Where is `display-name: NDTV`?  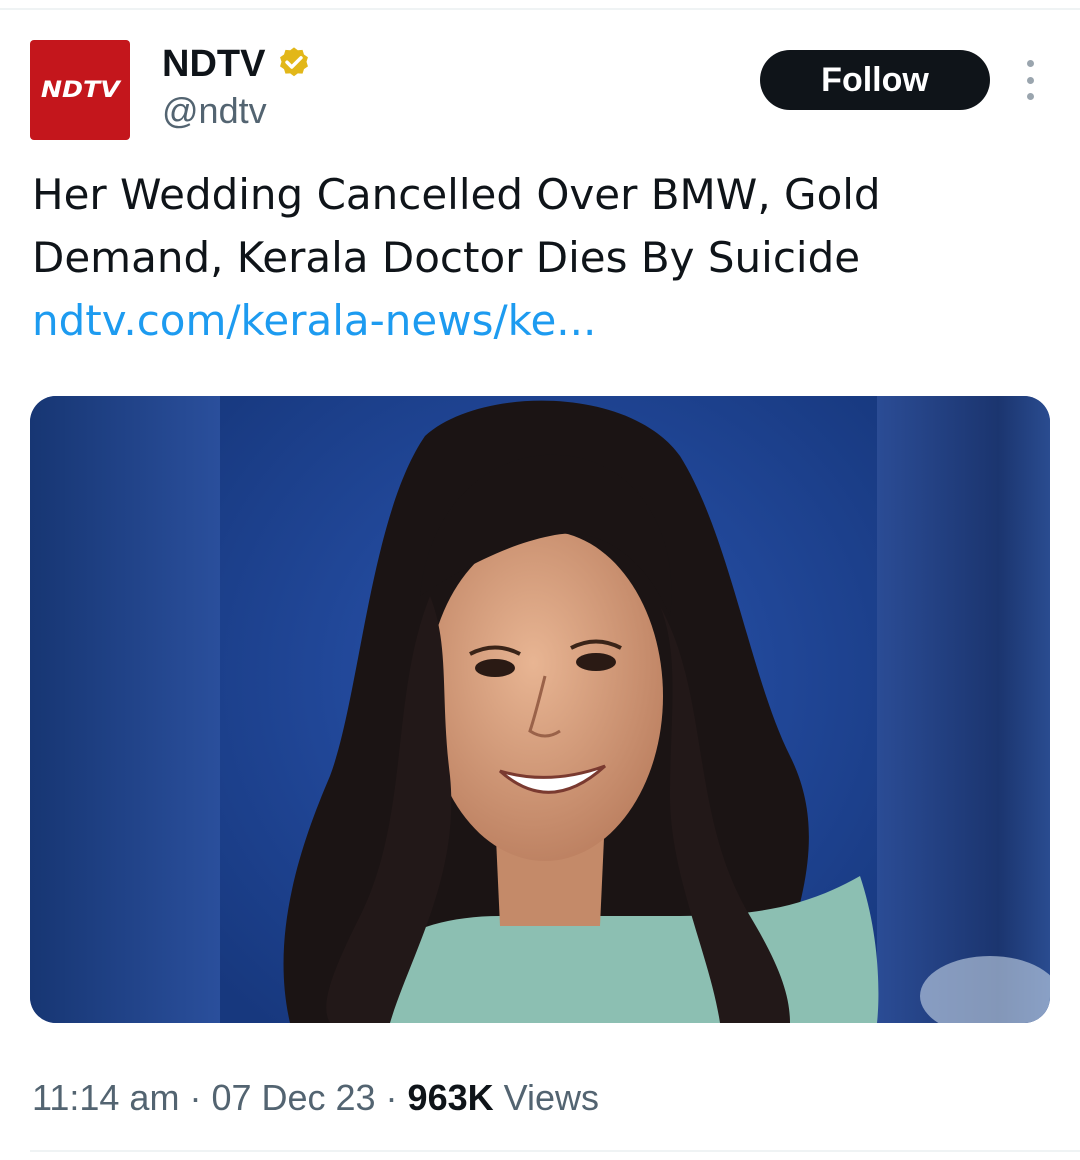
display-name: NDTV is located at coordinates (213, 64).